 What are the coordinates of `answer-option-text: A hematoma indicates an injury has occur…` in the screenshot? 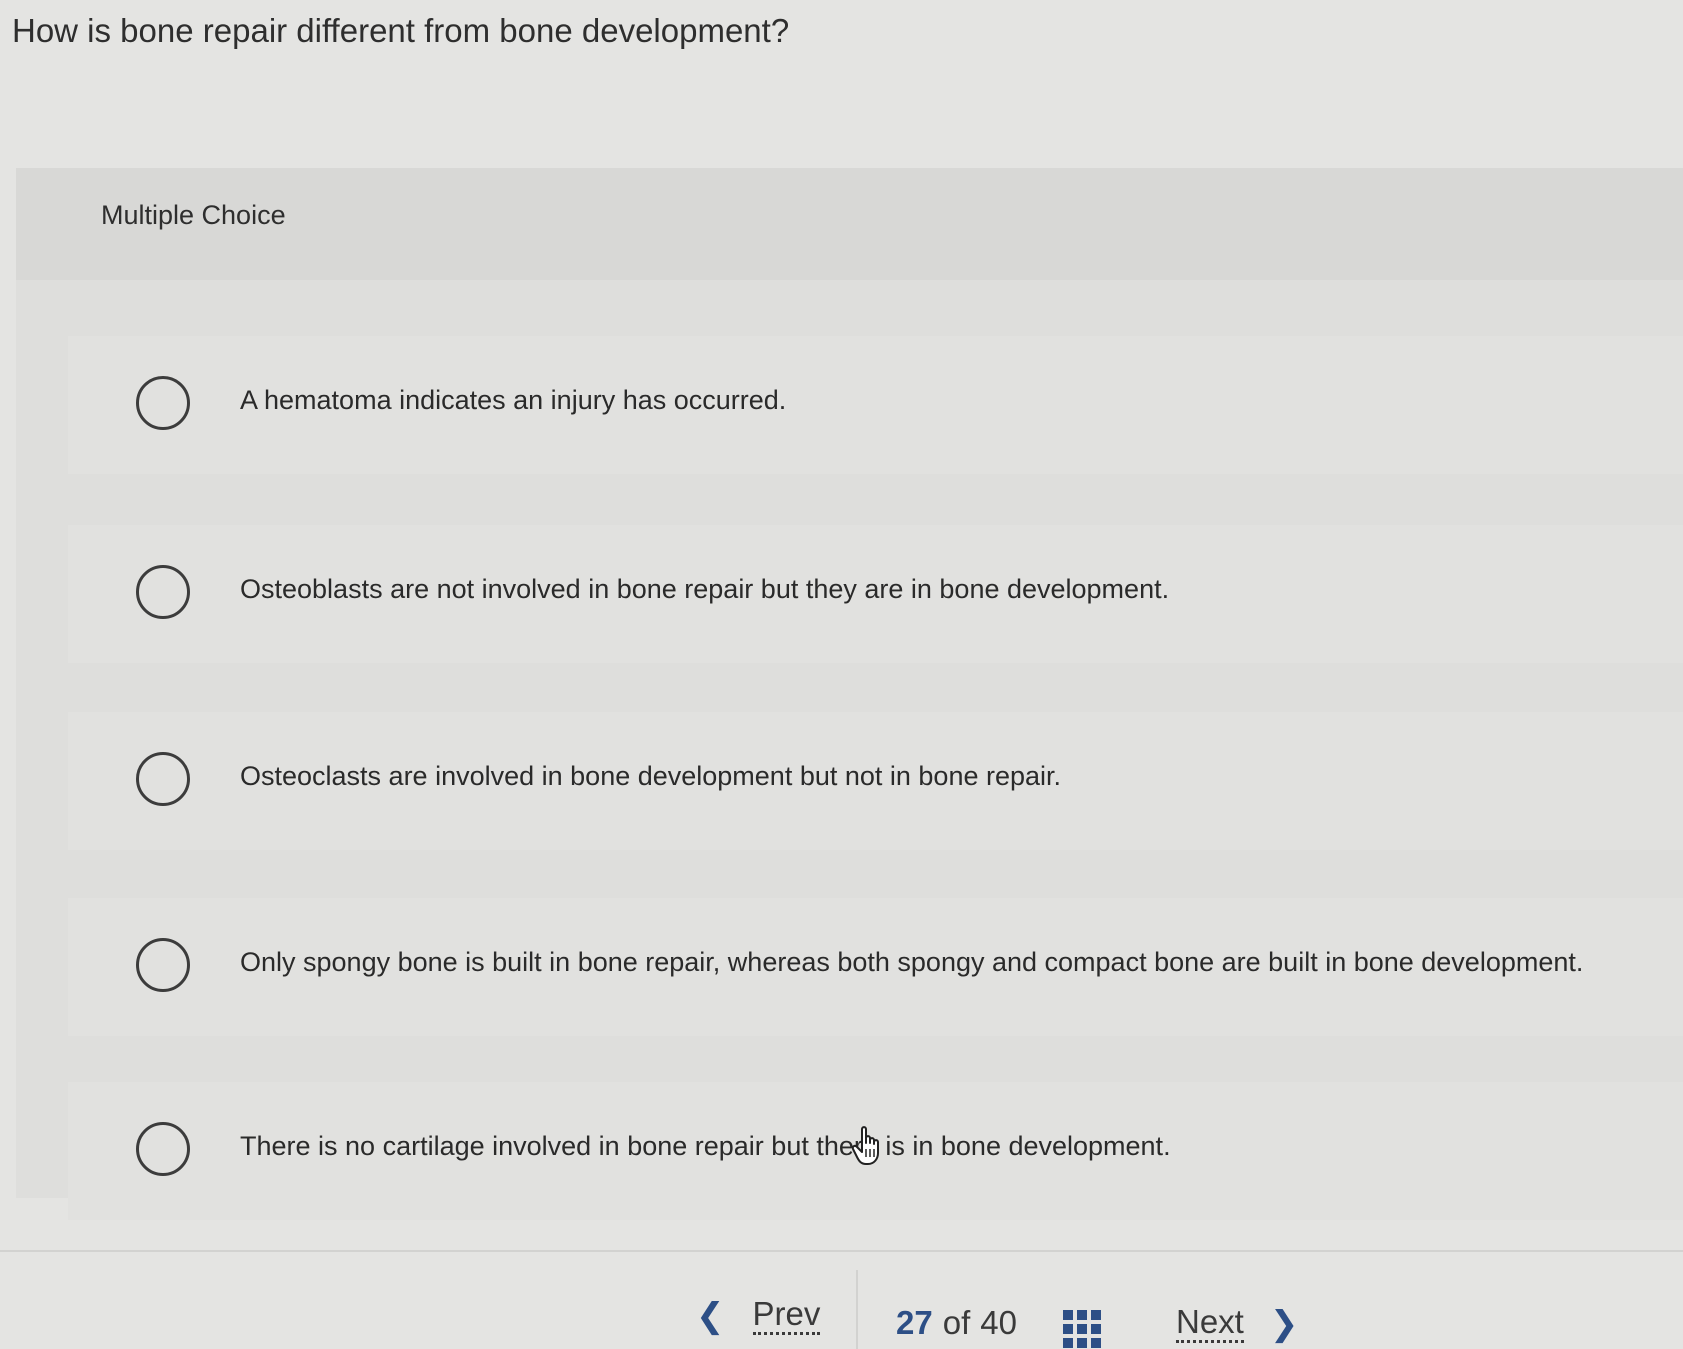 It's located at (513, 400).